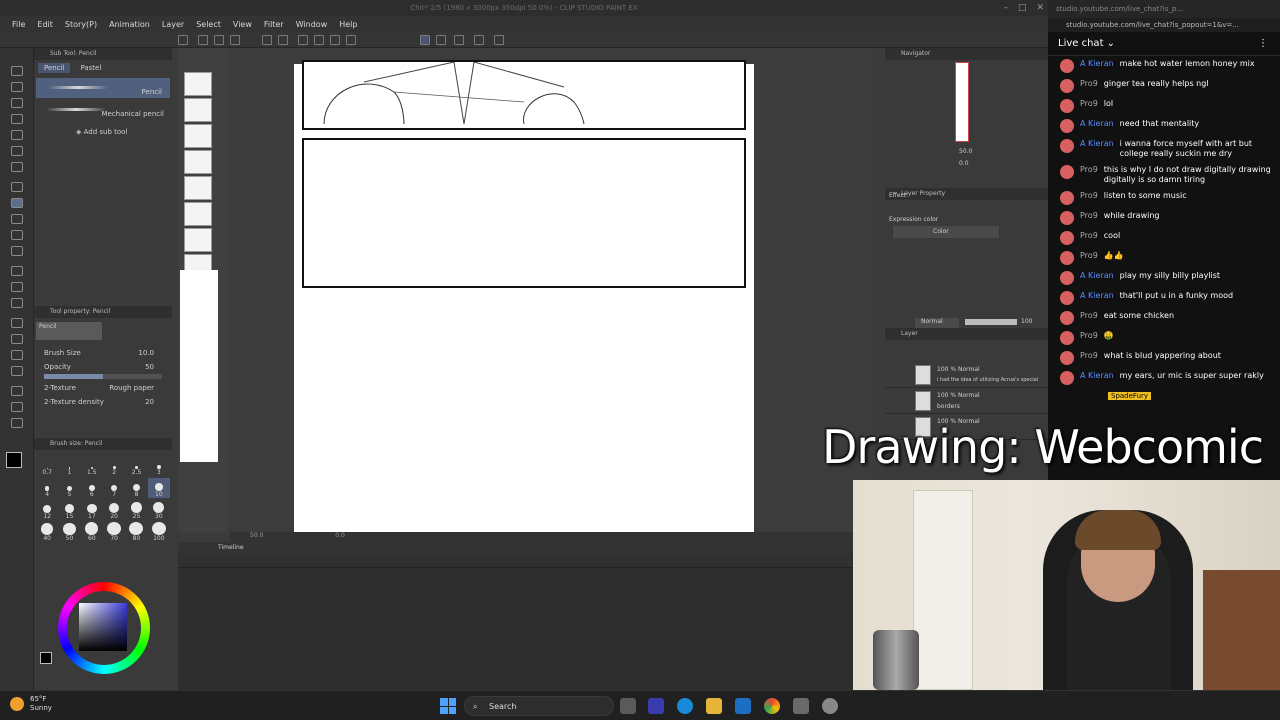 This screenshot has width=1280, height=720. Describe the element at coordinates (937, 323) in the screenshot. I see `blend-mode-select: Normal` at that location.